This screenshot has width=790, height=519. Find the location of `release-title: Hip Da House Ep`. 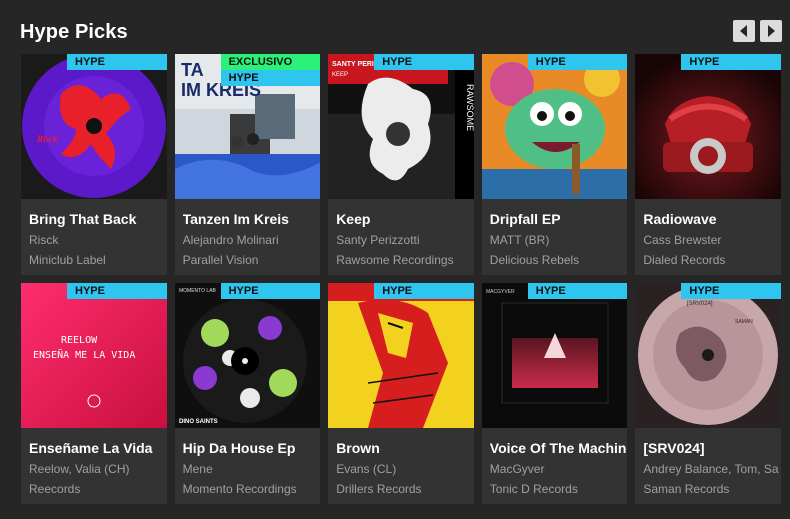

release-title: Hip Da House Ep is located at coordinates (251, 448).